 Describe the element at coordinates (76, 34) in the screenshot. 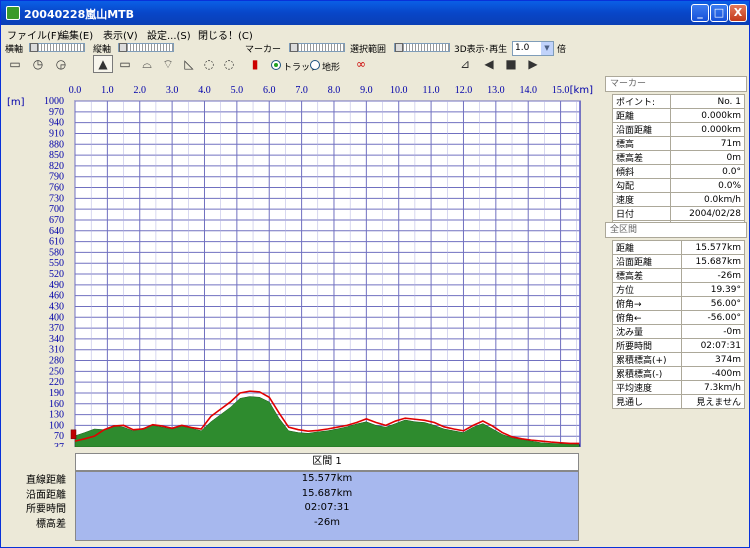

I see `menu-edit: 編集(E)` at that location.